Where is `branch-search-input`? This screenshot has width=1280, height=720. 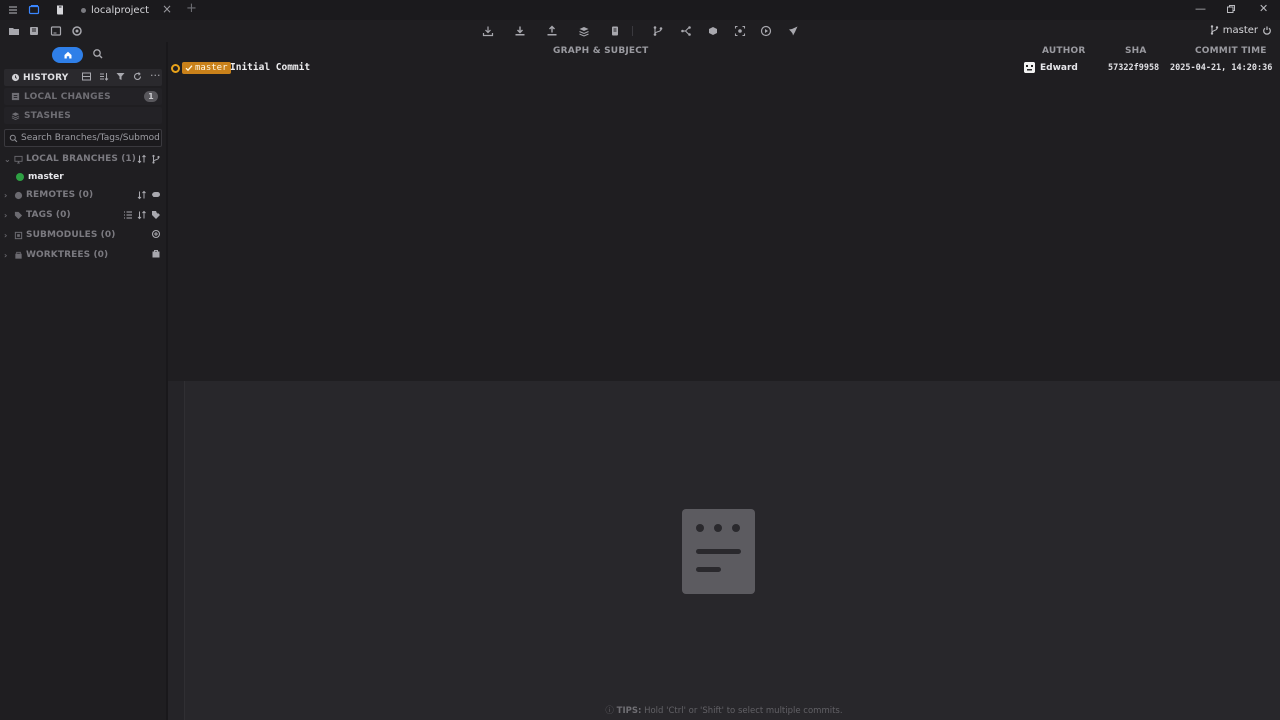
branch-search-input is located at coordinates (90, 138).